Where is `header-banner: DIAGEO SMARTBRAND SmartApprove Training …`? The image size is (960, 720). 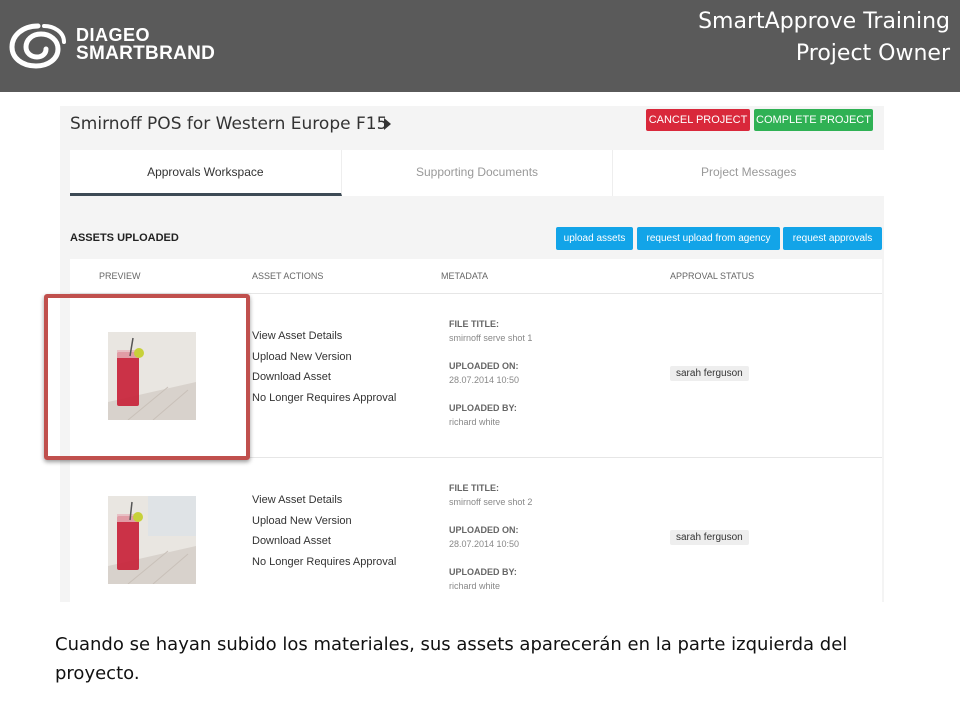
header-banner: DIAGEO SMARTBRAND SmartApprove Training … is located at coordinates (480, 46).